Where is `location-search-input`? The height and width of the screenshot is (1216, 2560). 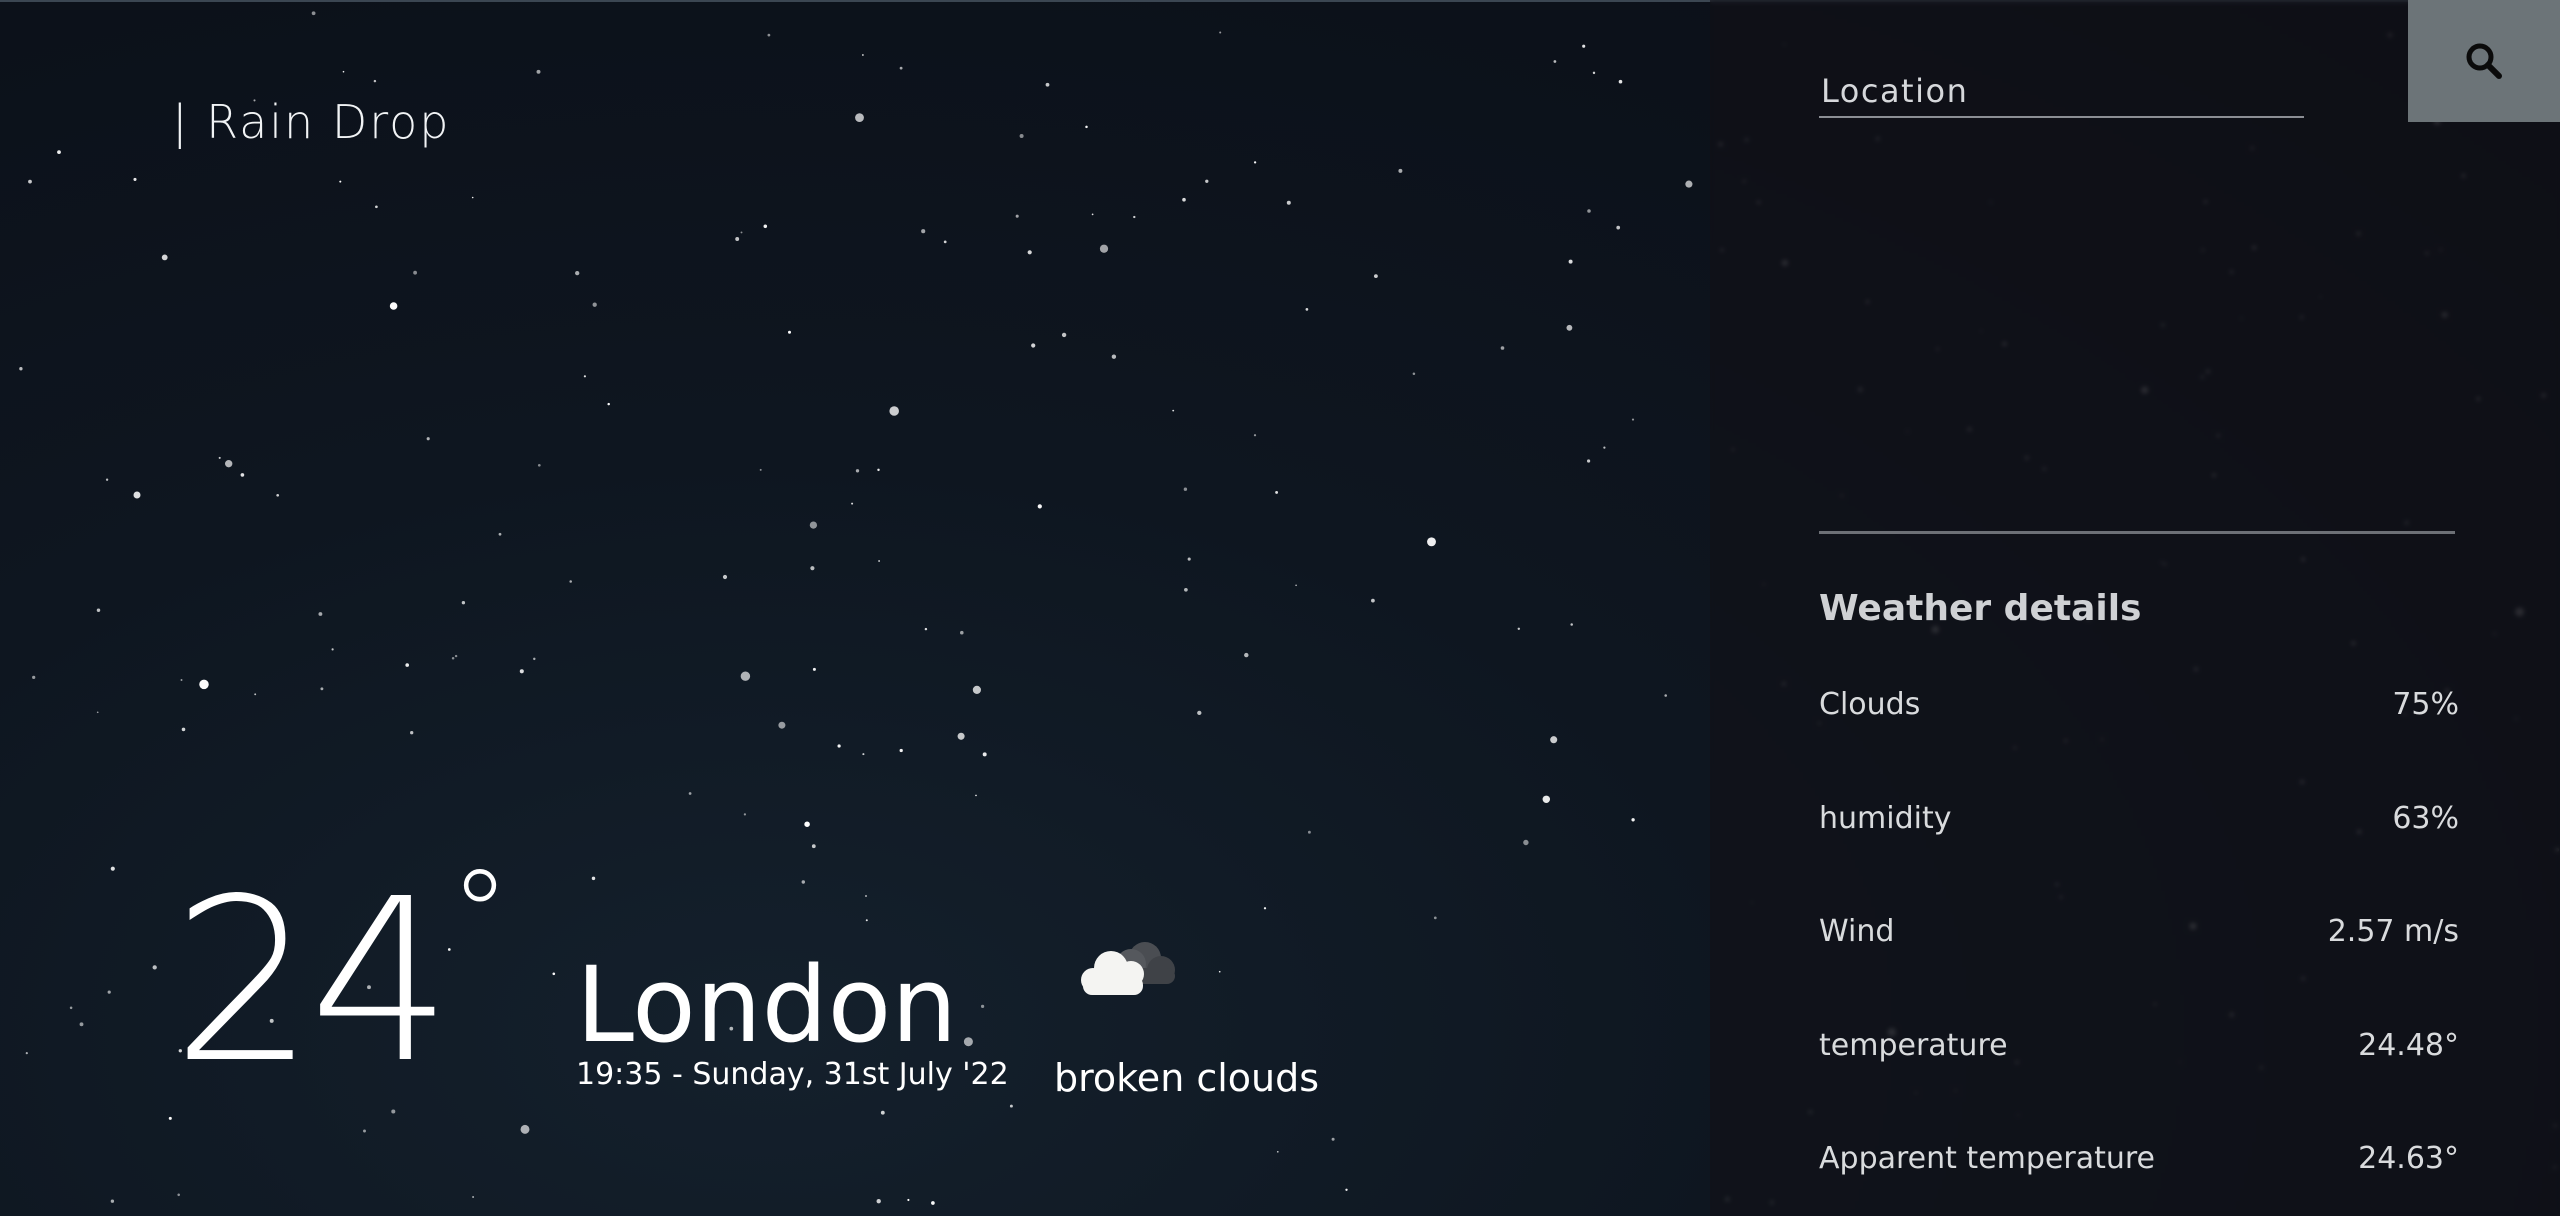 location-search-input is located at coordinates (2061, 92).